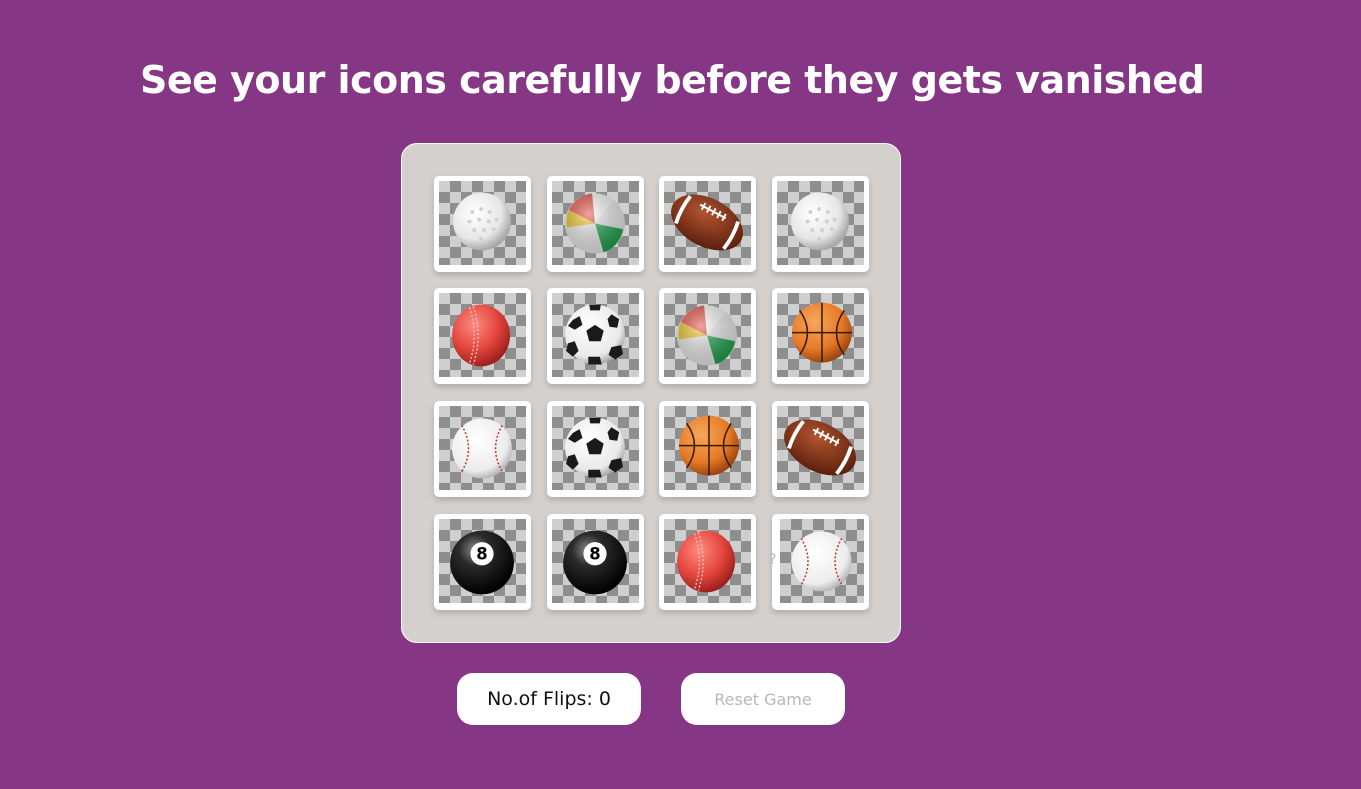 This screenshot has height=789, width=1361. What do you see at coordinates (549, 699) in the screenshot?
I see `flip-counter: No.of Flips: 0` at bounding box center [549, 699].